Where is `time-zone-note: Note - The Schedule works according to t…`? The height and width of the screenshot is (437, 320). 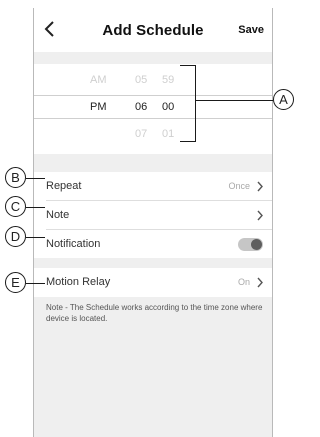 time-zone-note: Note - The Schedule works according to t… is located at coordinates (154, 313).